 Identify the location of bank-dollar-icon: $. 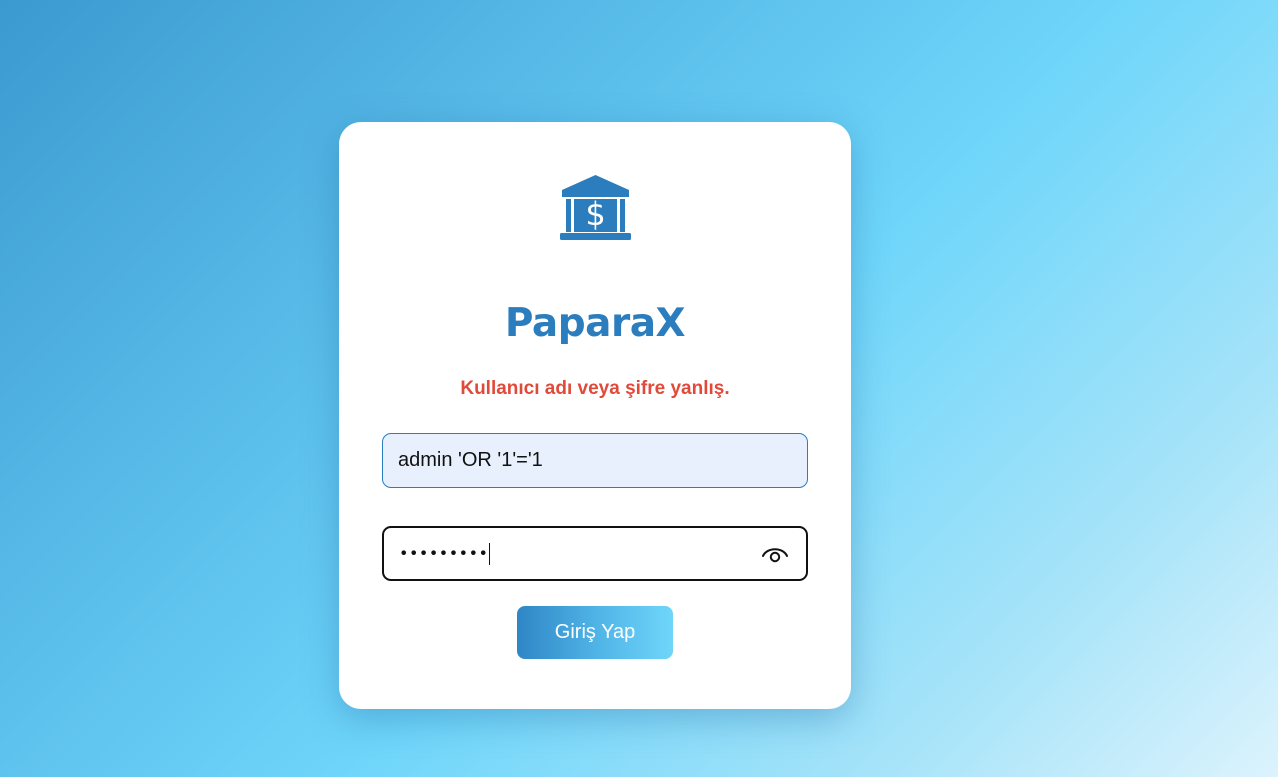
(595, 207).